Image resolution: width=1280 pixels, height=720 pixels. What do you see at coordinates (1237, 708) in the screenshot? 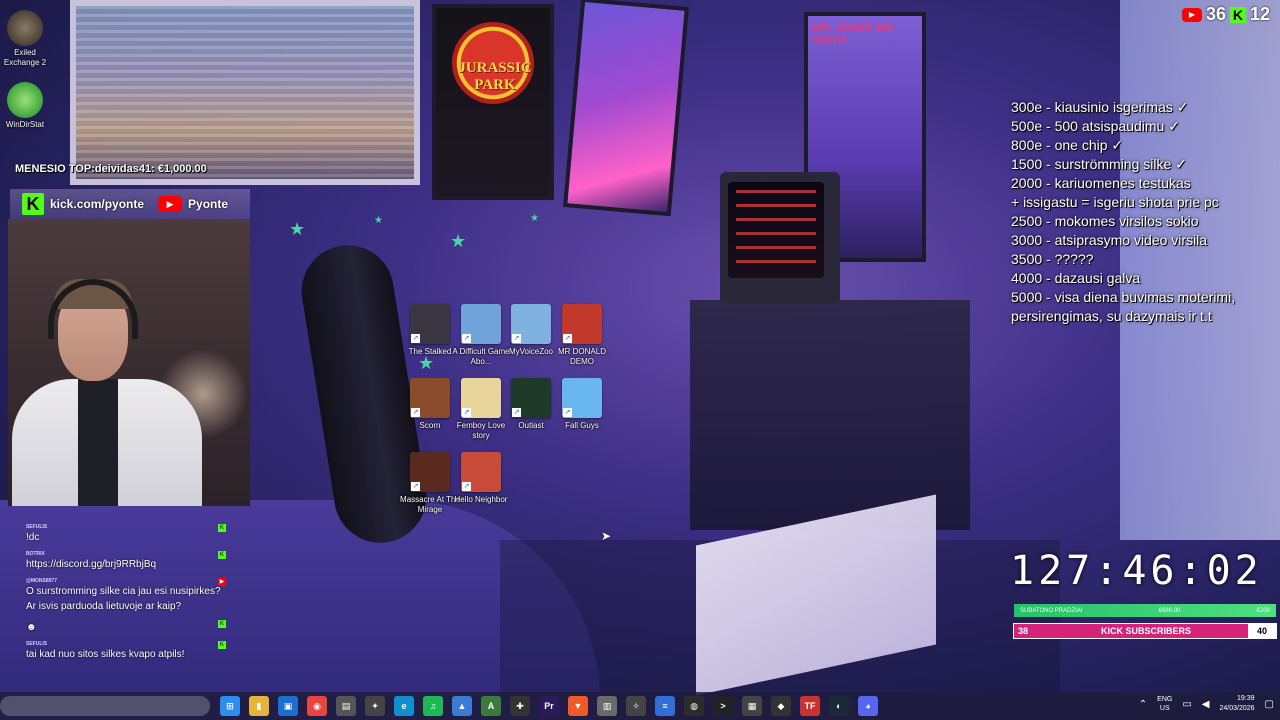
I see `clock-date: 24/03/2026` at bounding box center [1237, 708].